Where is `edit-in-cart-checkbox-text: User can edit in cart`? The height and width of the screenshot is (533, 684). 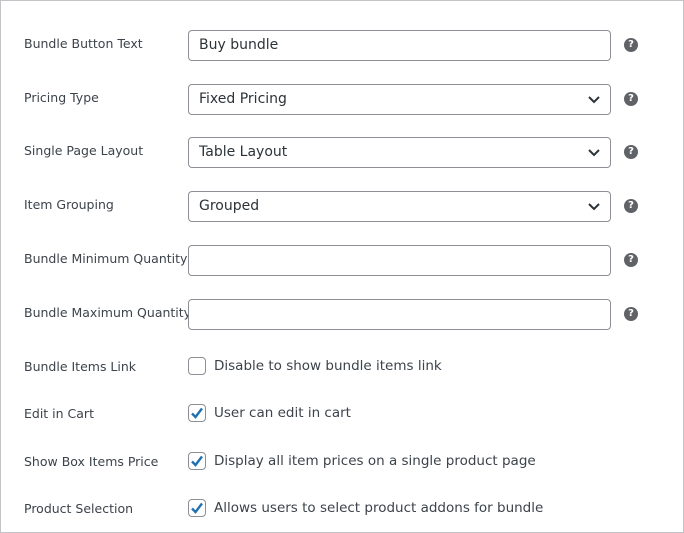 edit-in-cart-checkbox-text: User can edit in cart is located at coordinates (282, 413).